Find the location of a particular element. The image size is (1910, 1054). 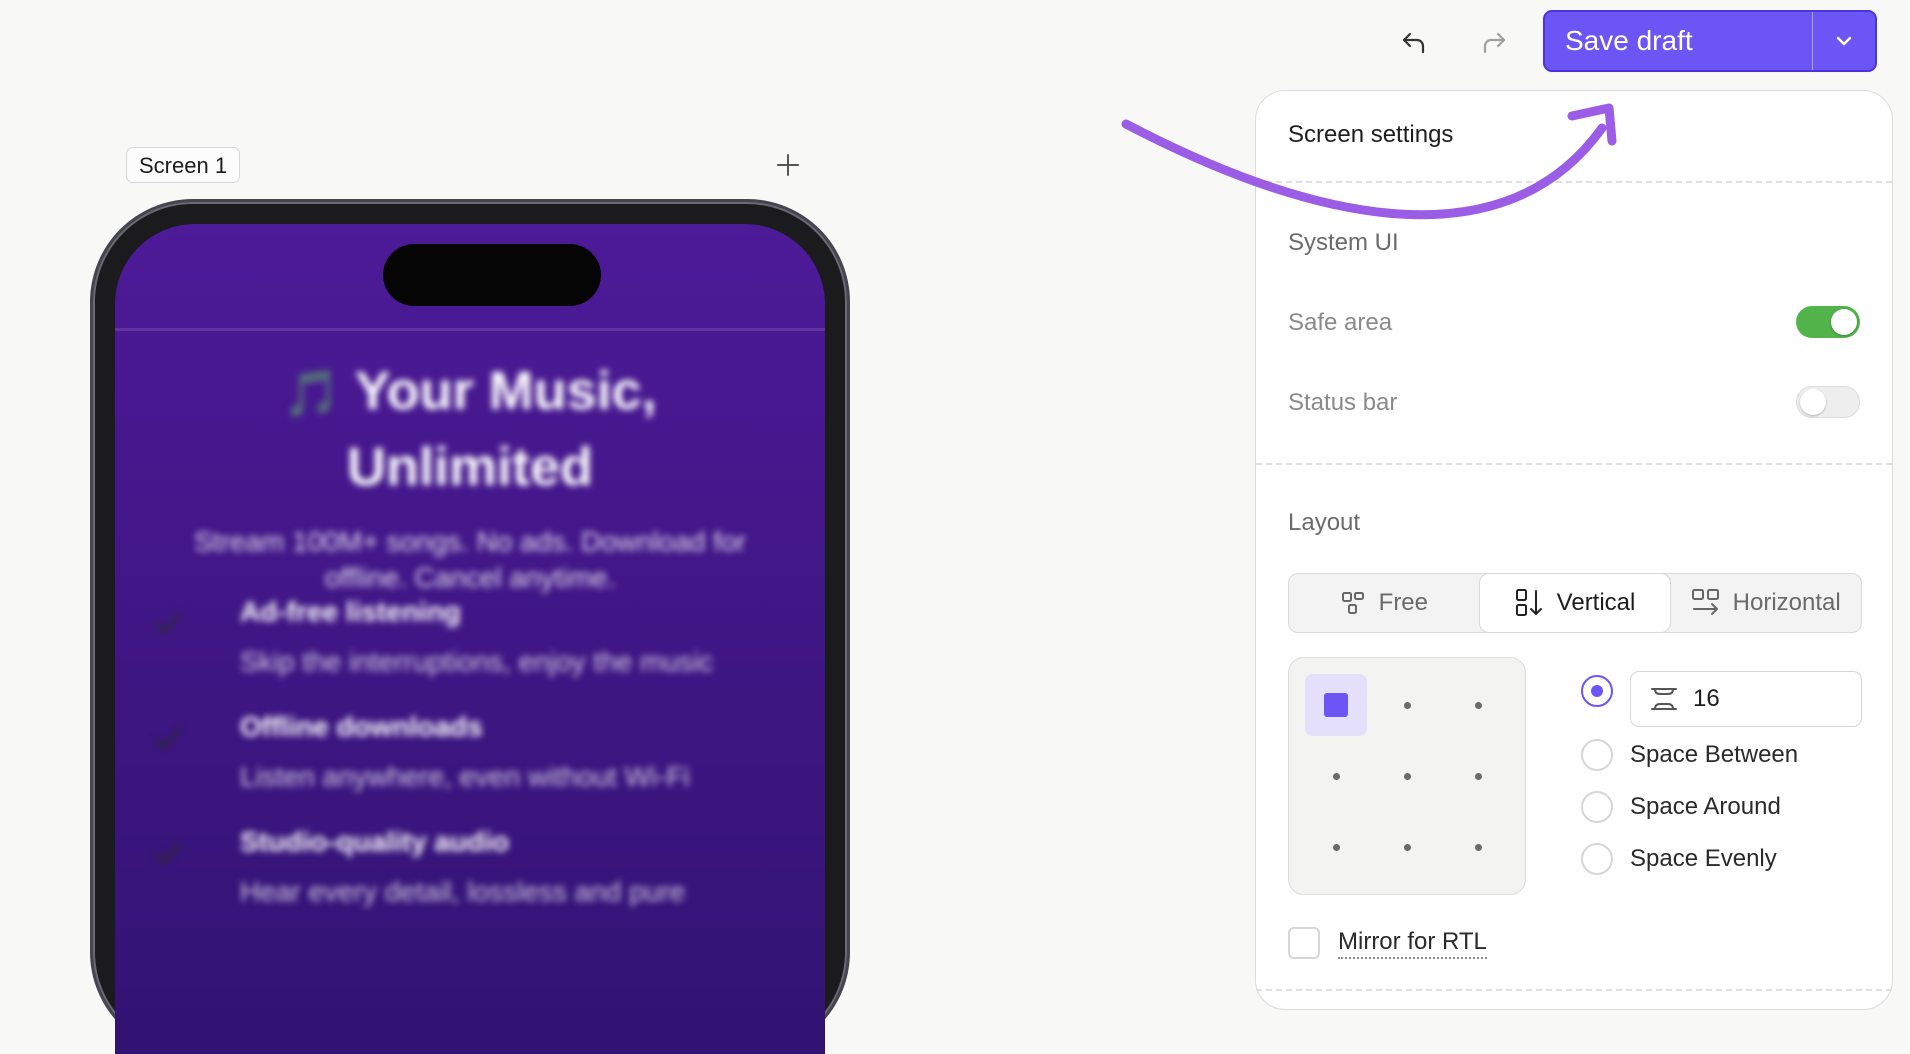

undo-icon is located at coordinates (1413, 43).